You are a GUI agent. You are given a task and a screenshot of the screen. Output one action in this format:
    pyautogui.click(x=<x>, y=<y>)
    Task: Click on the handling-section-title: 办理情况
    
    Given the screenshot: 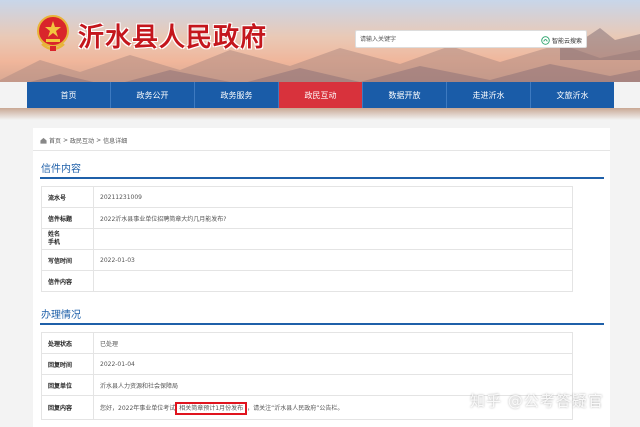 What is the action you would take?
    pyautogui.click(x=61, y=315)
    